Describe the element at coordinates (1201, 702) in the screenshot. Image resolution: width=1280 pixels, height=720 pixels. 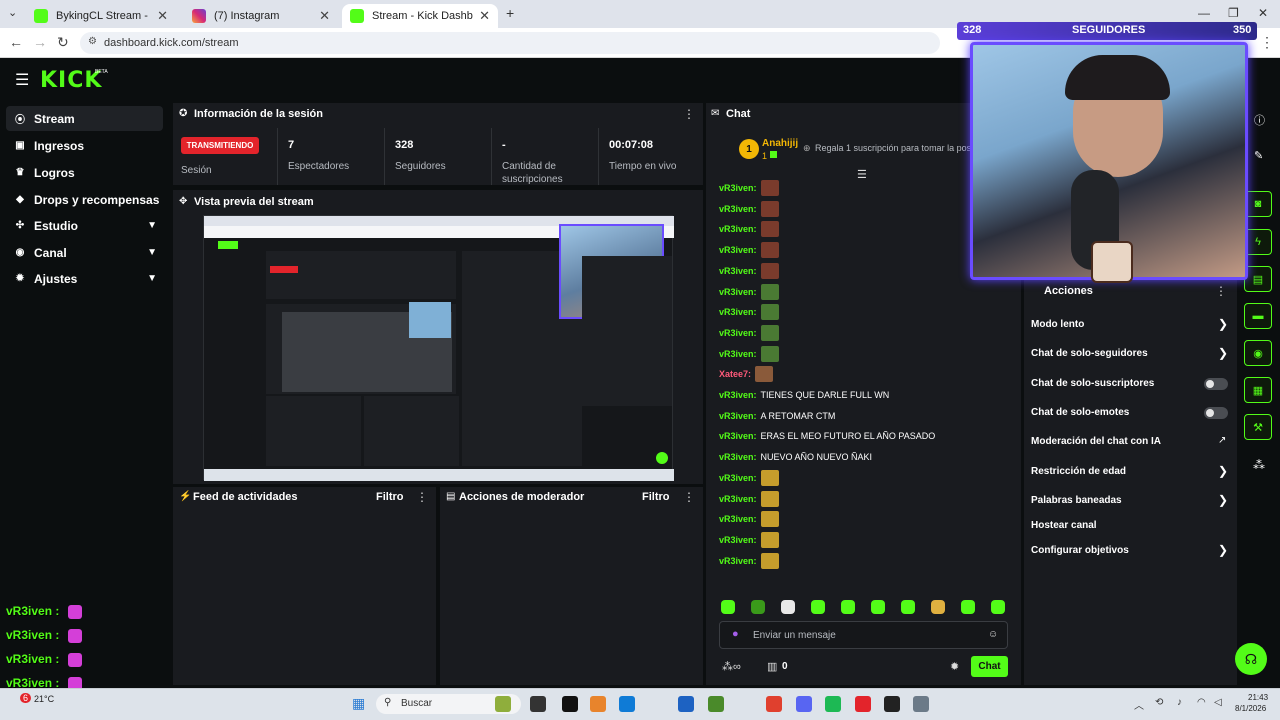
I see `wifi-icon: ◠` at that location.